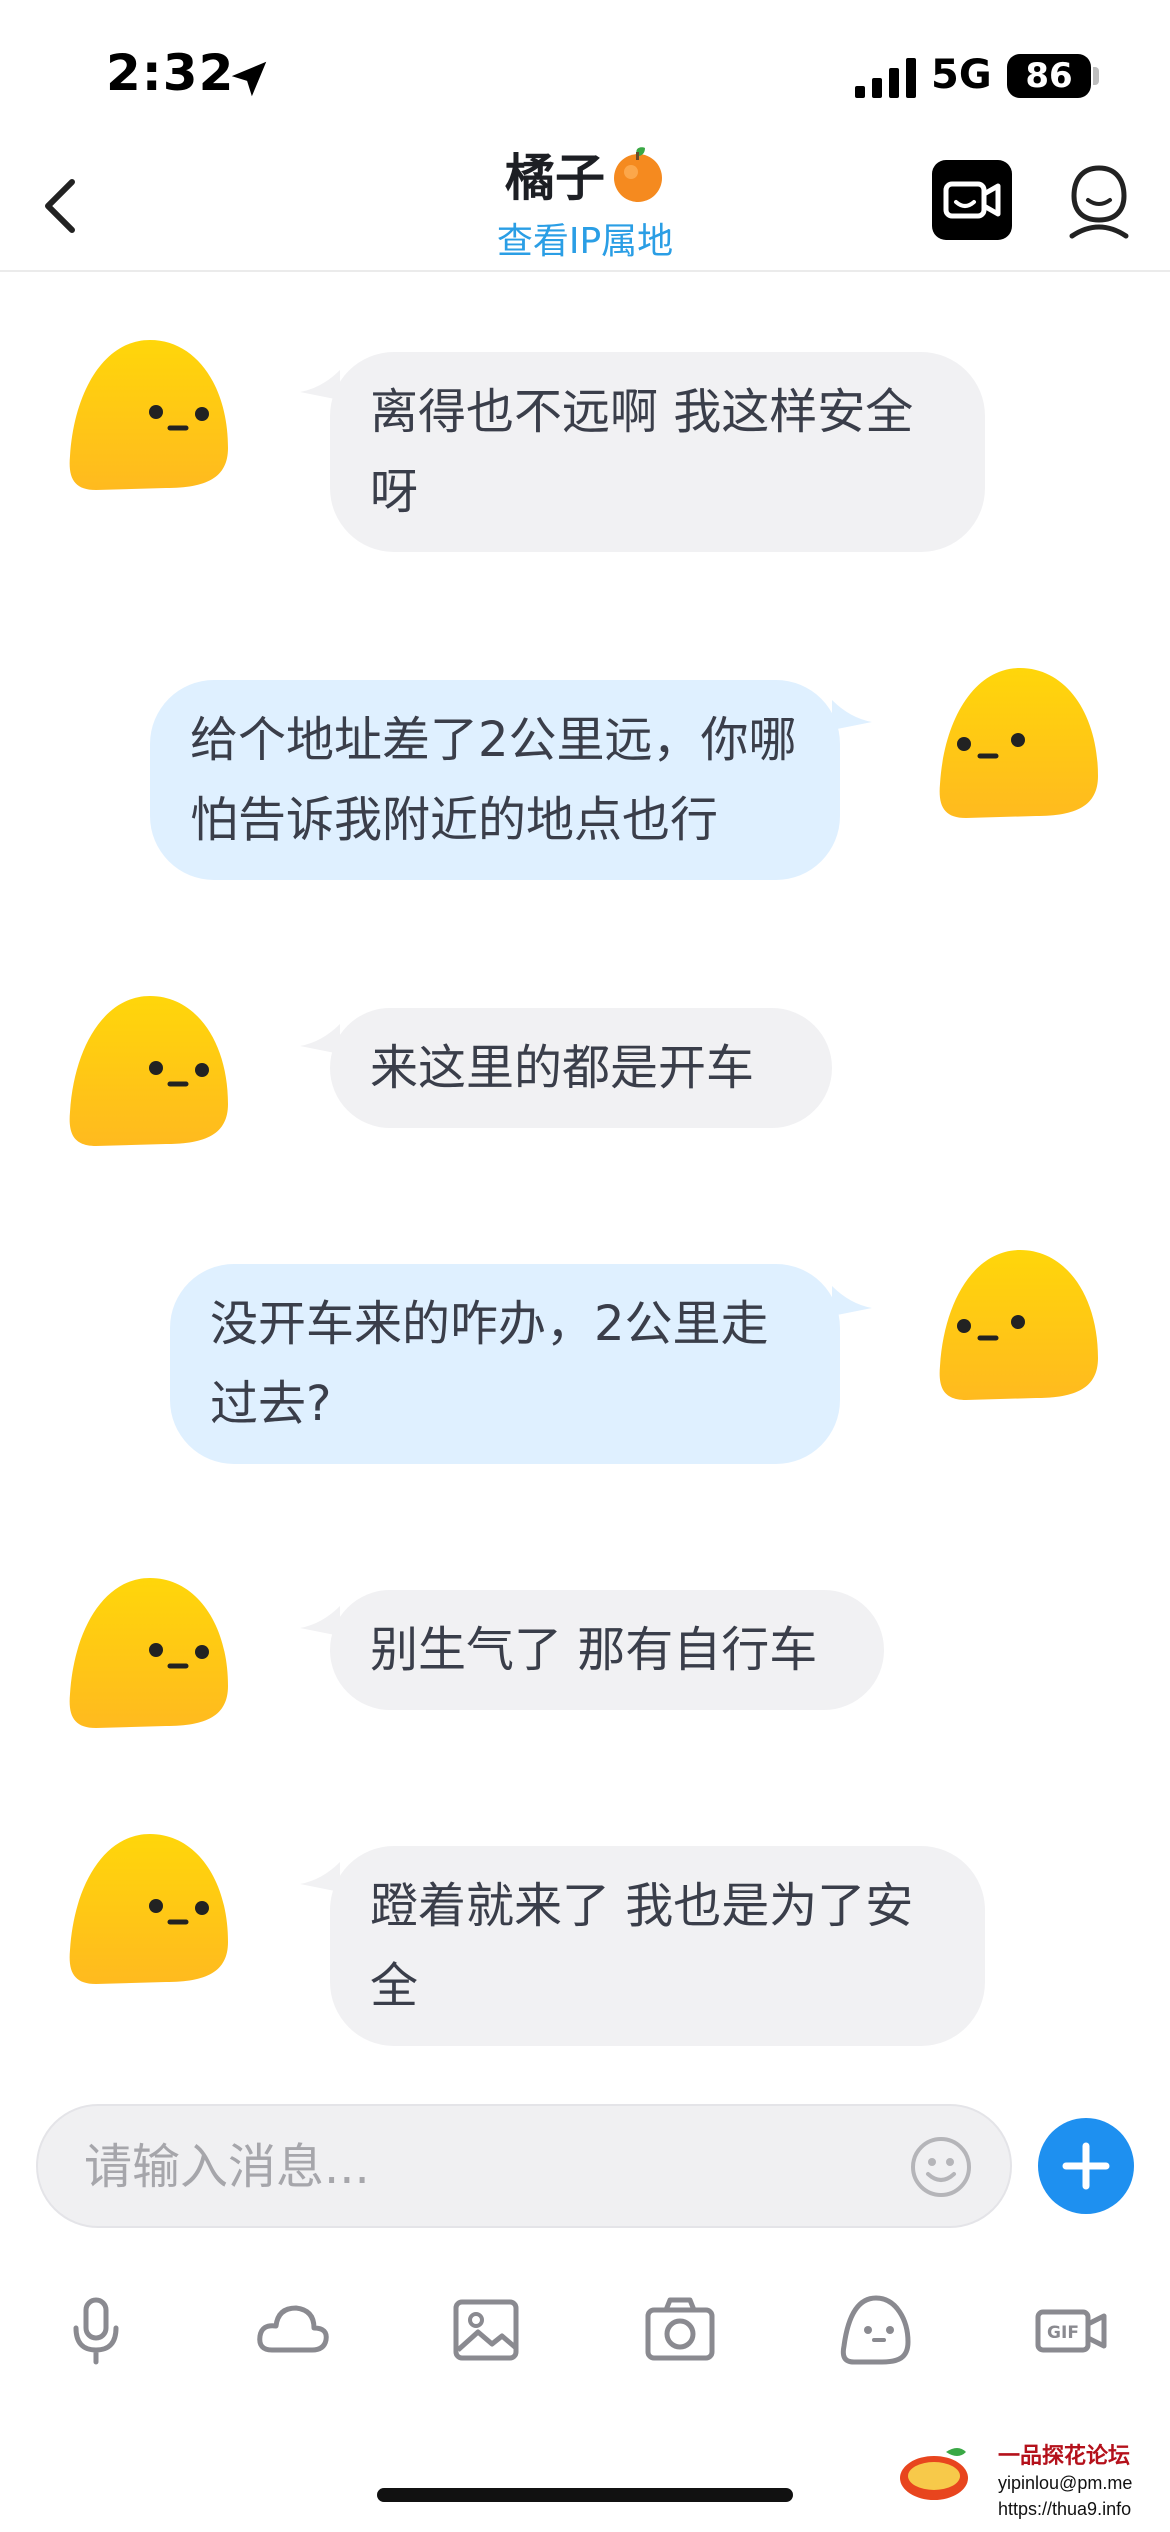  What do you see at coordinates (657, 452) in the screenshot?
I see `message-bubble-incoming: 离得也不远啊 我这样安全呀` at bounding box center [657, 452].